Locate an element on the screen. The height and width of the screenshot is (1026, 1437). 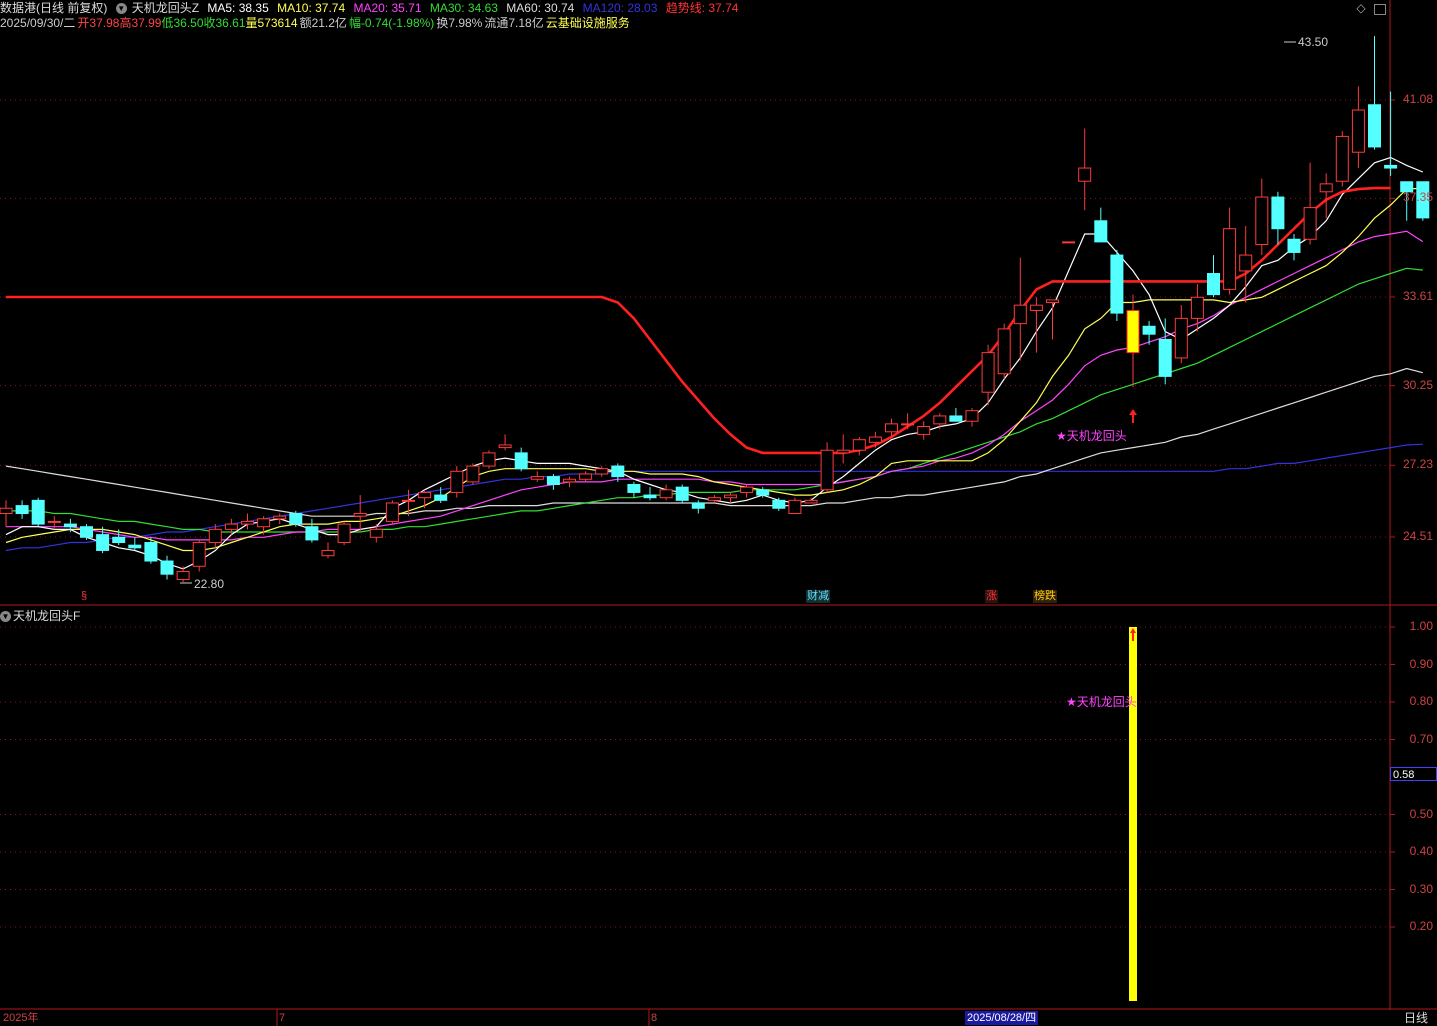
high-price-label: 43.50 is located at coordinates (1313, 42).